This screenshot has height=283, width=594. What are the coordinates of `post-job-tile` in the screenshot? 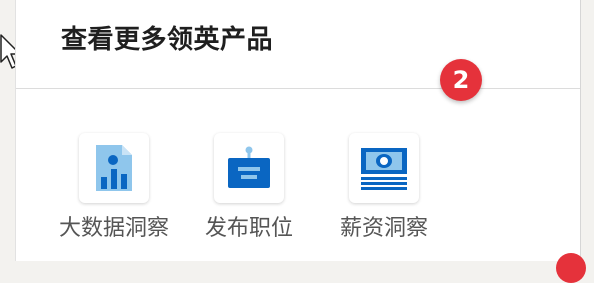 It's located at (249, 168).